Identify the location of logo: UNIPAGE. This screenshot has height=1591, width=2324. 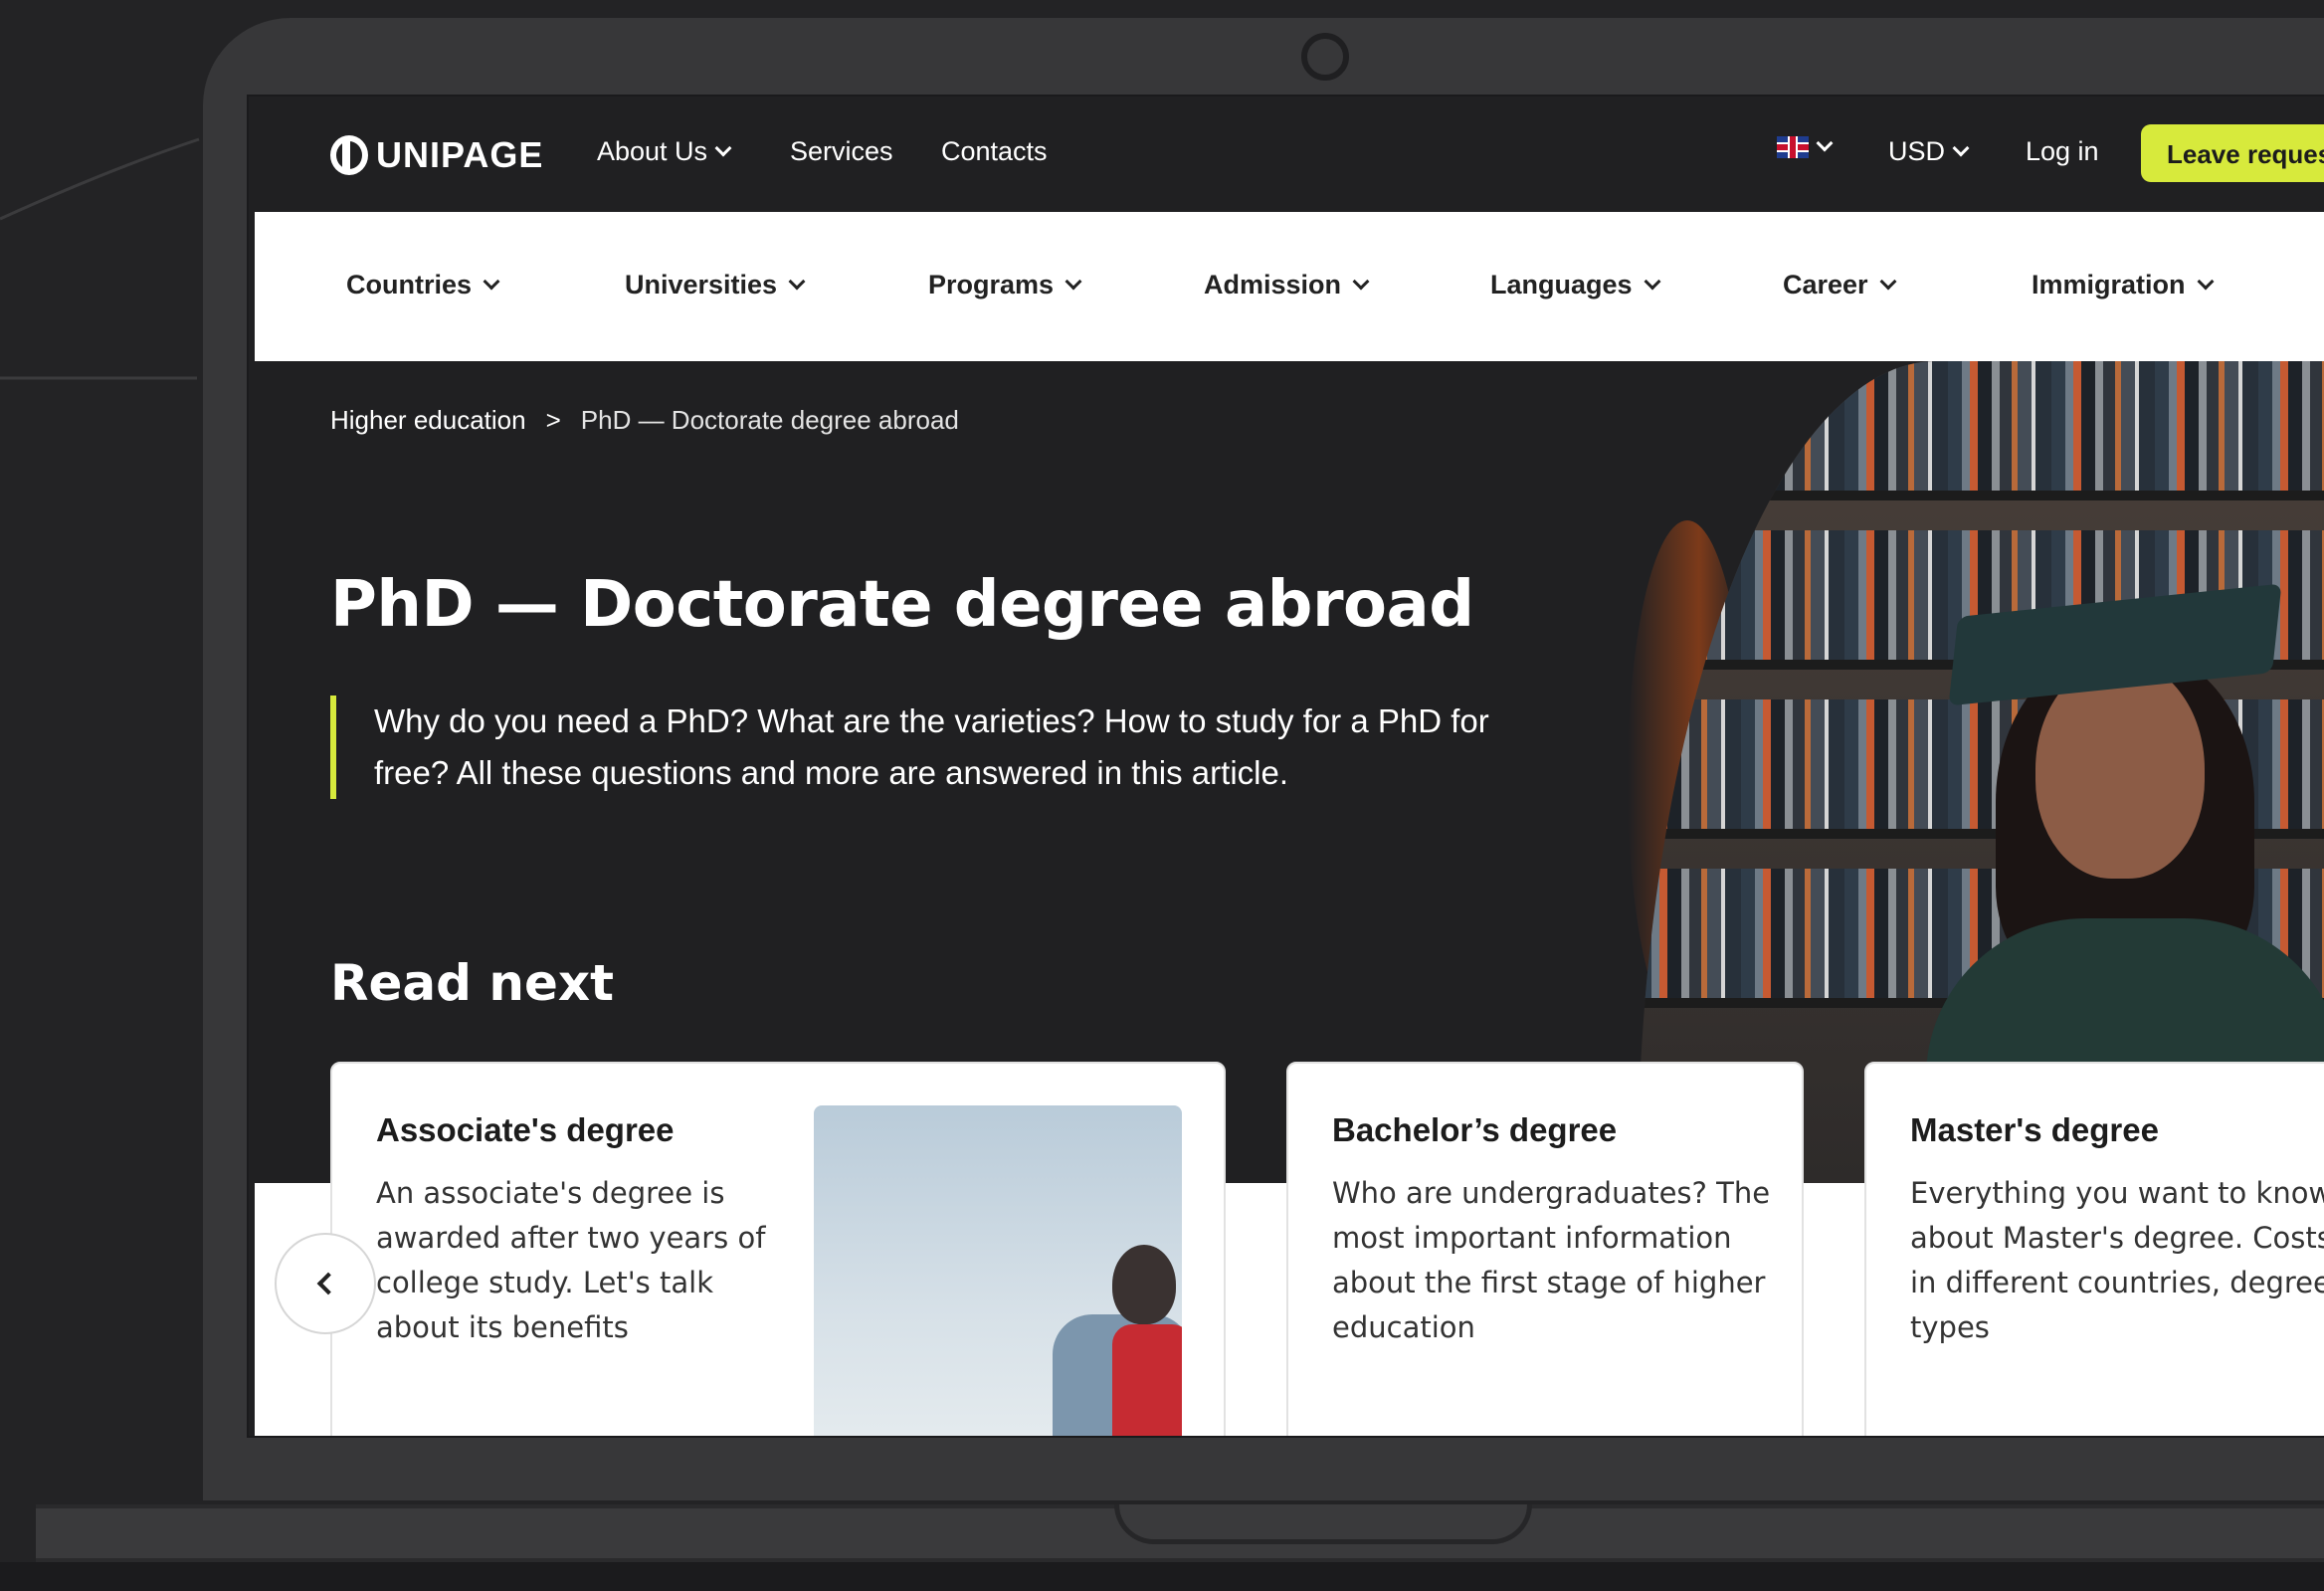
(436, 155).